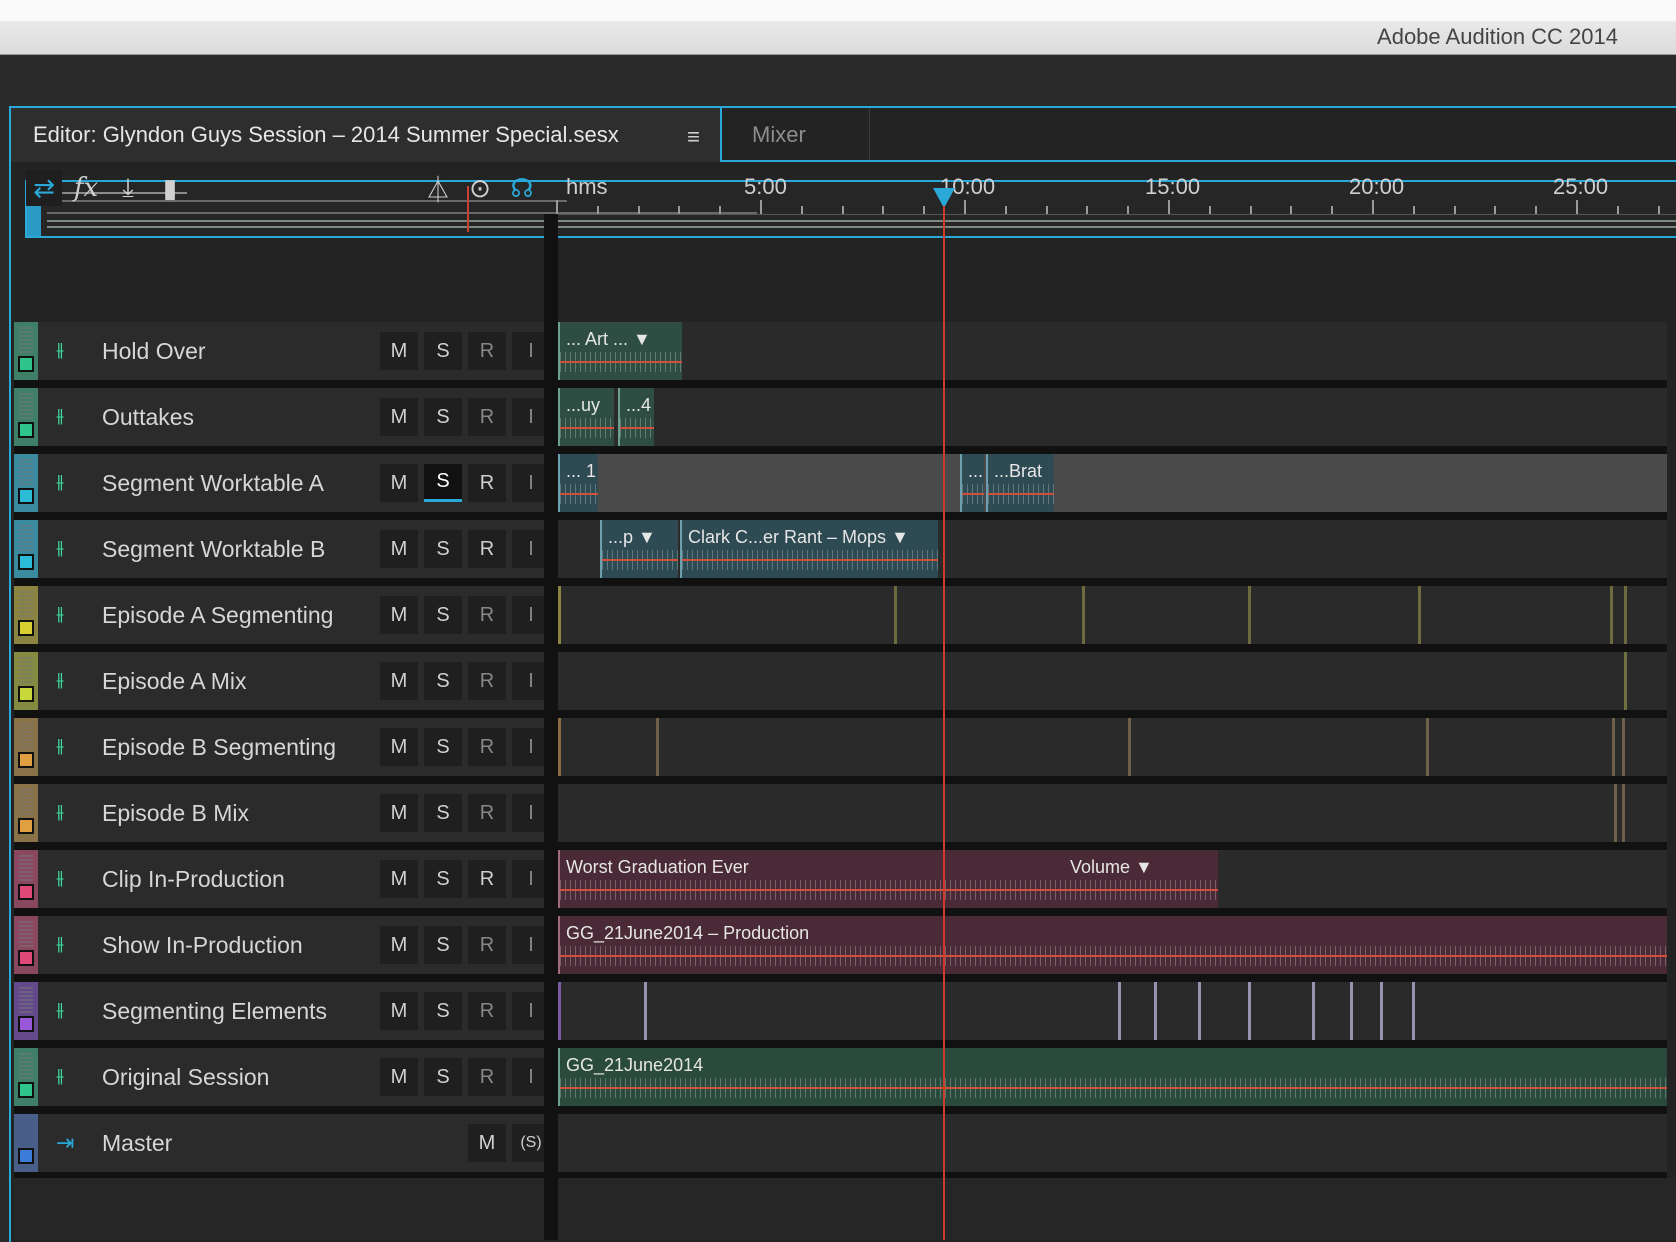 The width and height of the screenshot is (1676, 1242). I want to click on track-name: Episode B Segmenting, so click(219, 747).